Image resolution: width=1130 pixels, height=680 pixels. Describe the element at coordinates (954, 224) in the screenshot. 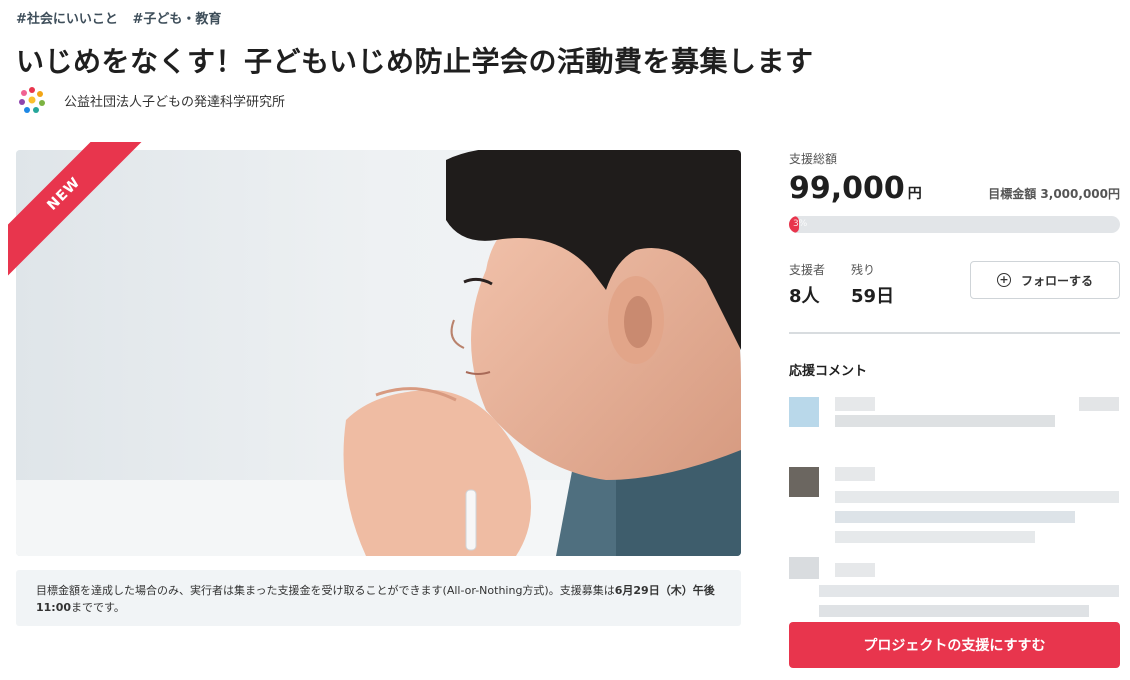

I see `progress-bar: 3%` at that location.